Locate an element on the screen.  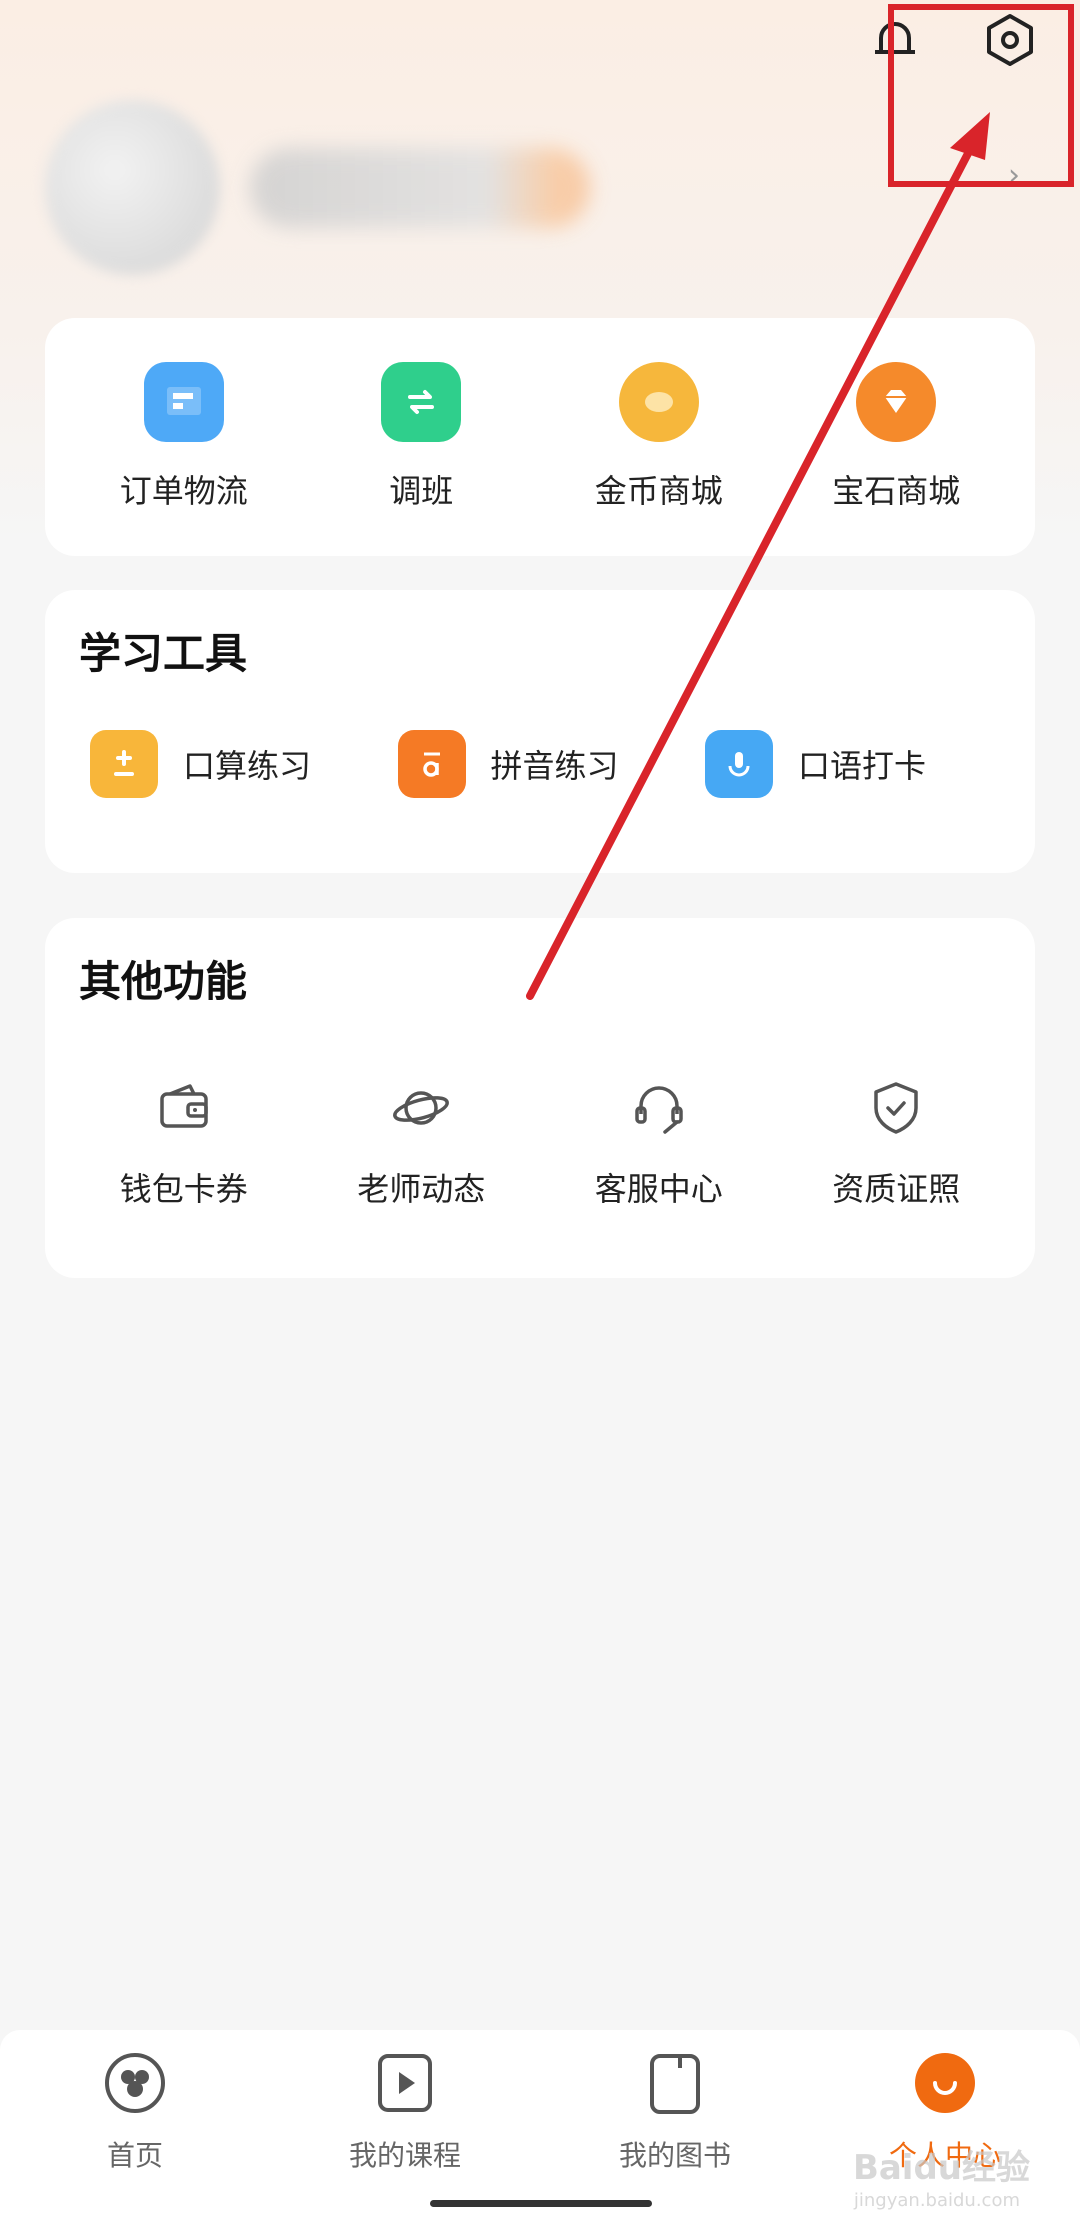
other-label: 钱包卡券 is located at coordinates (183, 1189).